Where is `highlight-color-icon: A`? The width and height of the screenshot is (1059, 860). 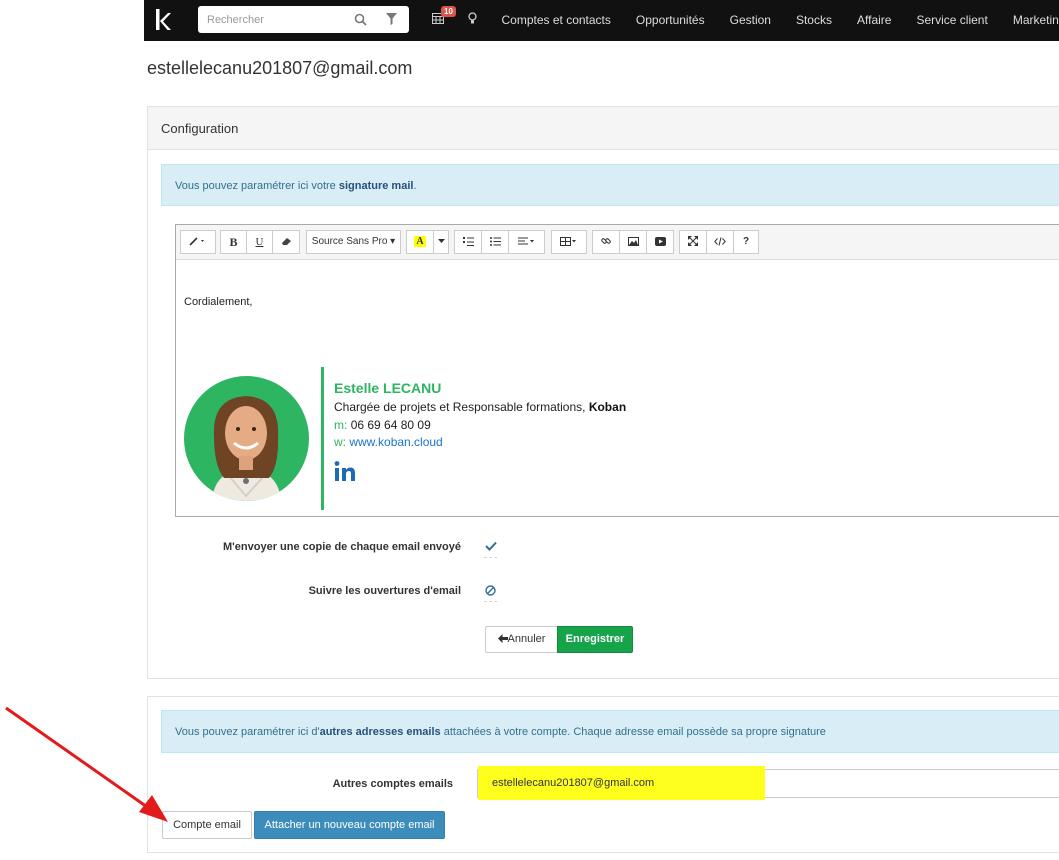 highlight-color-icon: A is located at coordinates (420, 241).